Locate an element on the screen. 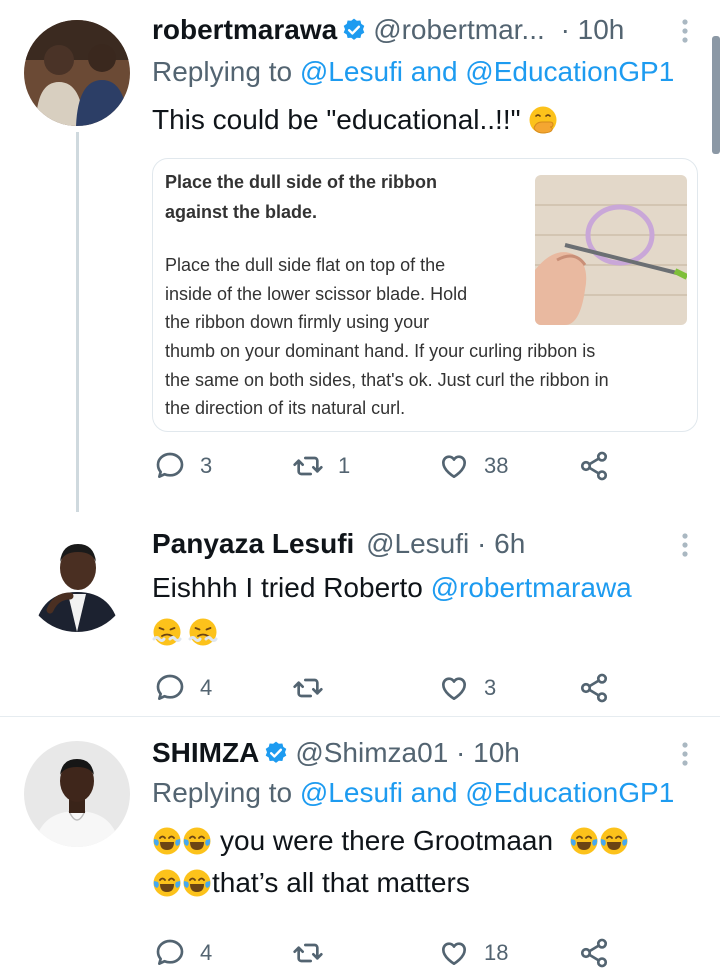 This screenshot has width=720, height=980. thread-line is located at coordinates (77, 322).